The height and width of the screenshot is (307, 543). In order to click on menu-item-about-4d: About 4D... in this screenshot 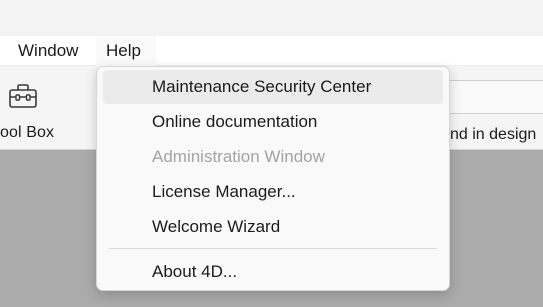, I will do `click(273, 272)`.